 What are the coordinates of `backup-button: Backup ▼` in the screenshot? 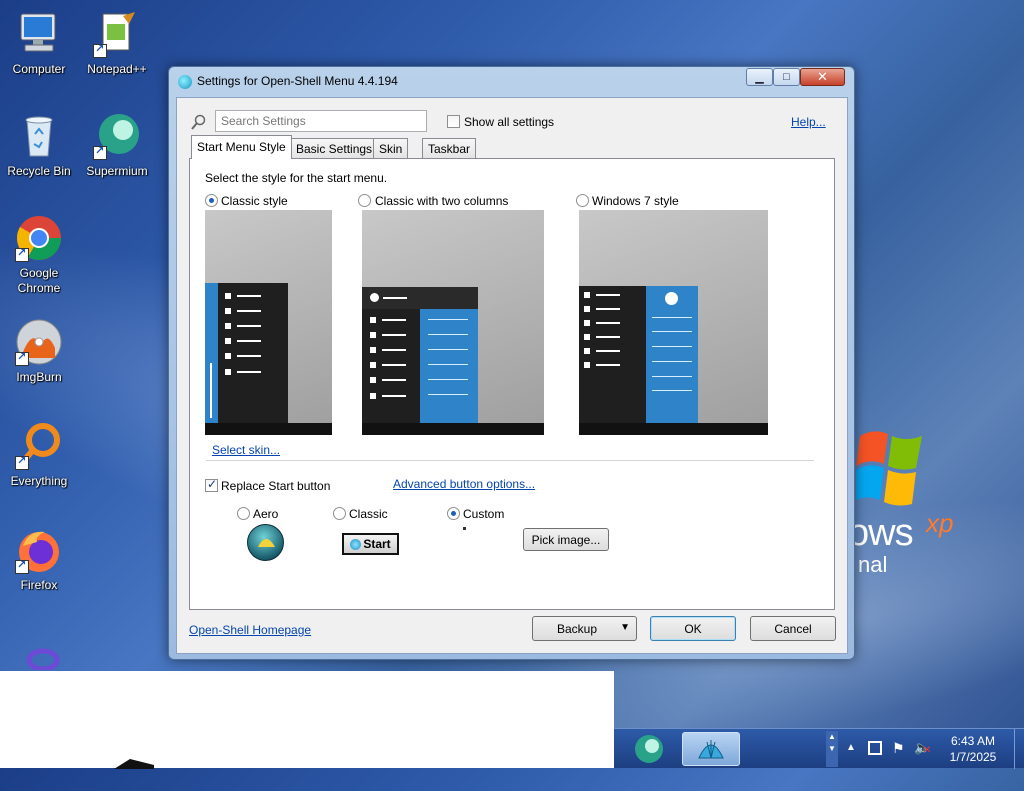 It's located at (584, 628).